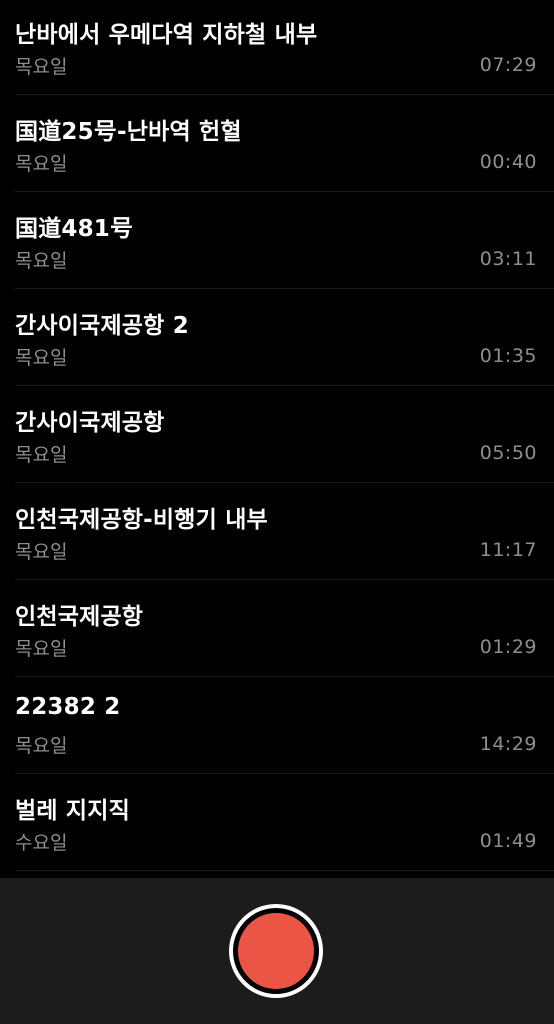 The width and height of the screenshot is (554, 1024). What do you see at coordinates (277, 434) in the screenshot?
I see `recording-row: 간사이국제공항 목요일 05:50` at bounding box center [277, 434].